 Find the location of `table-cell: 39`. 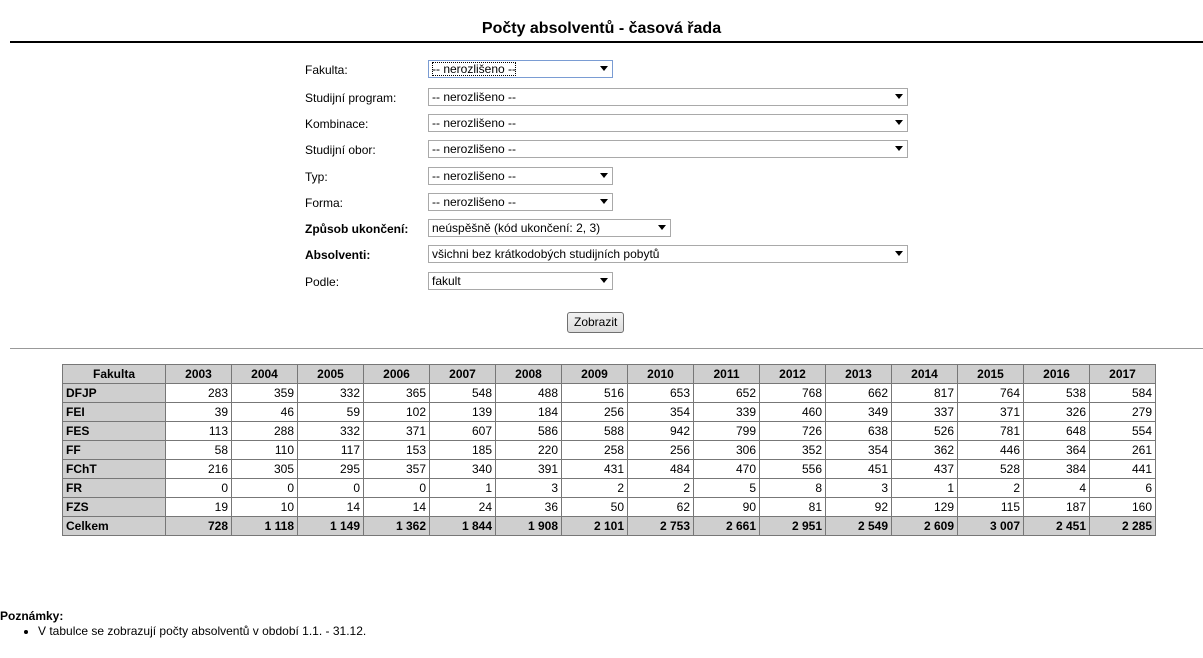

table-cell: 39 is located at coordinates (198, 412).